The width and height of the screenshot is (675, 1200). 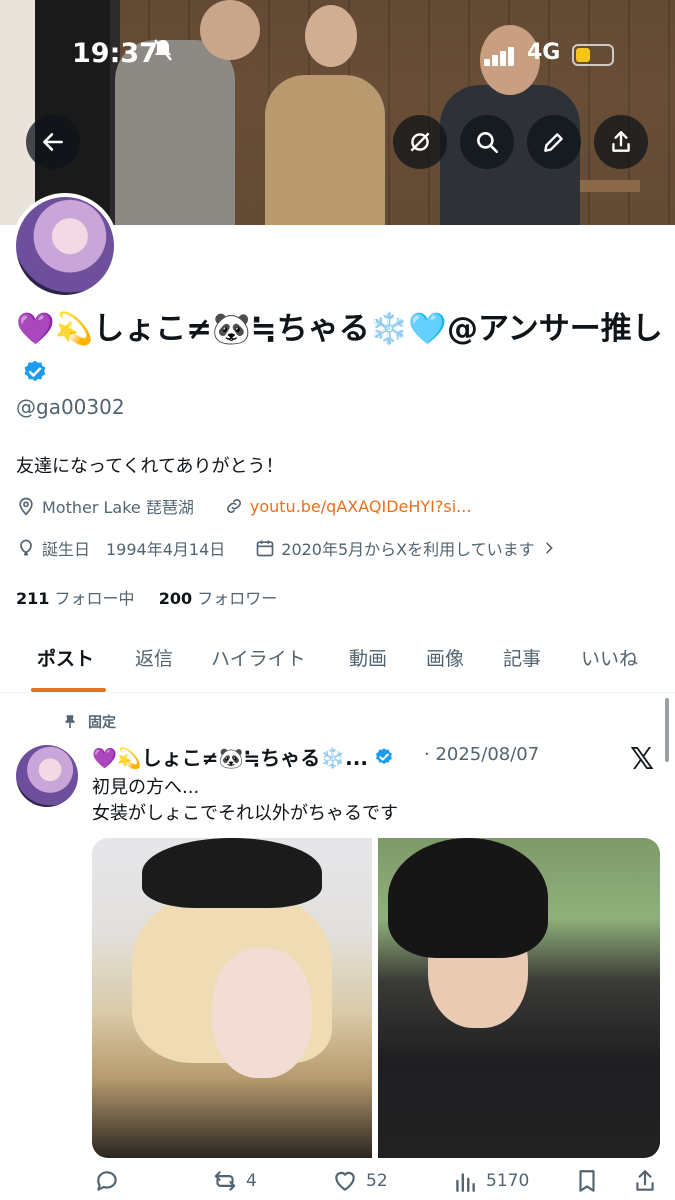 What do you see at coordinates (134, 549) in the screenshot?
I see `birthday-text: 誕生日 1994年4月14日` at bounding box center [134, 549].